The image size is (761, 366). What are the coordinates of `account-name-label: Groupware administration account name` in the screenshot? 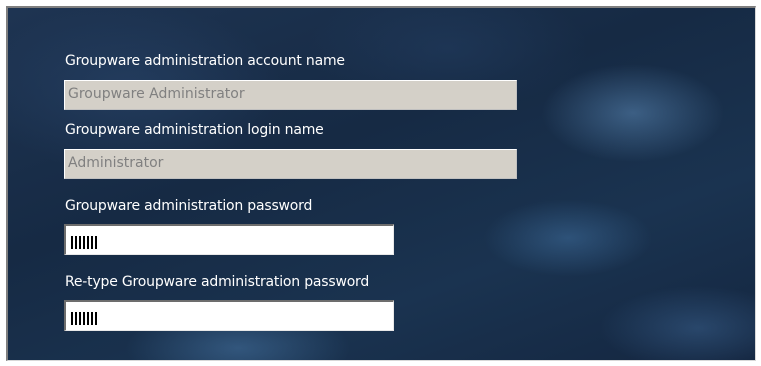 It's located at (205, 61).